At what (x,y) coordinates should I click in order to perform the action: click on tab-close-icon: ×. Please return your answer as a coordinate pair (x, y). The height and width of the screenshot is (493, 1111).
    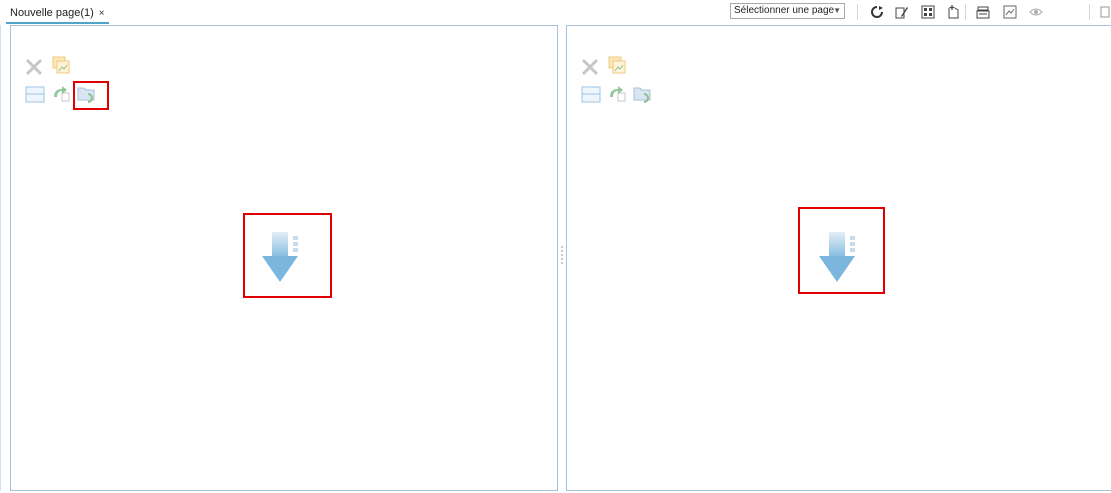
    Looking at the image, I should click on (102, 13).